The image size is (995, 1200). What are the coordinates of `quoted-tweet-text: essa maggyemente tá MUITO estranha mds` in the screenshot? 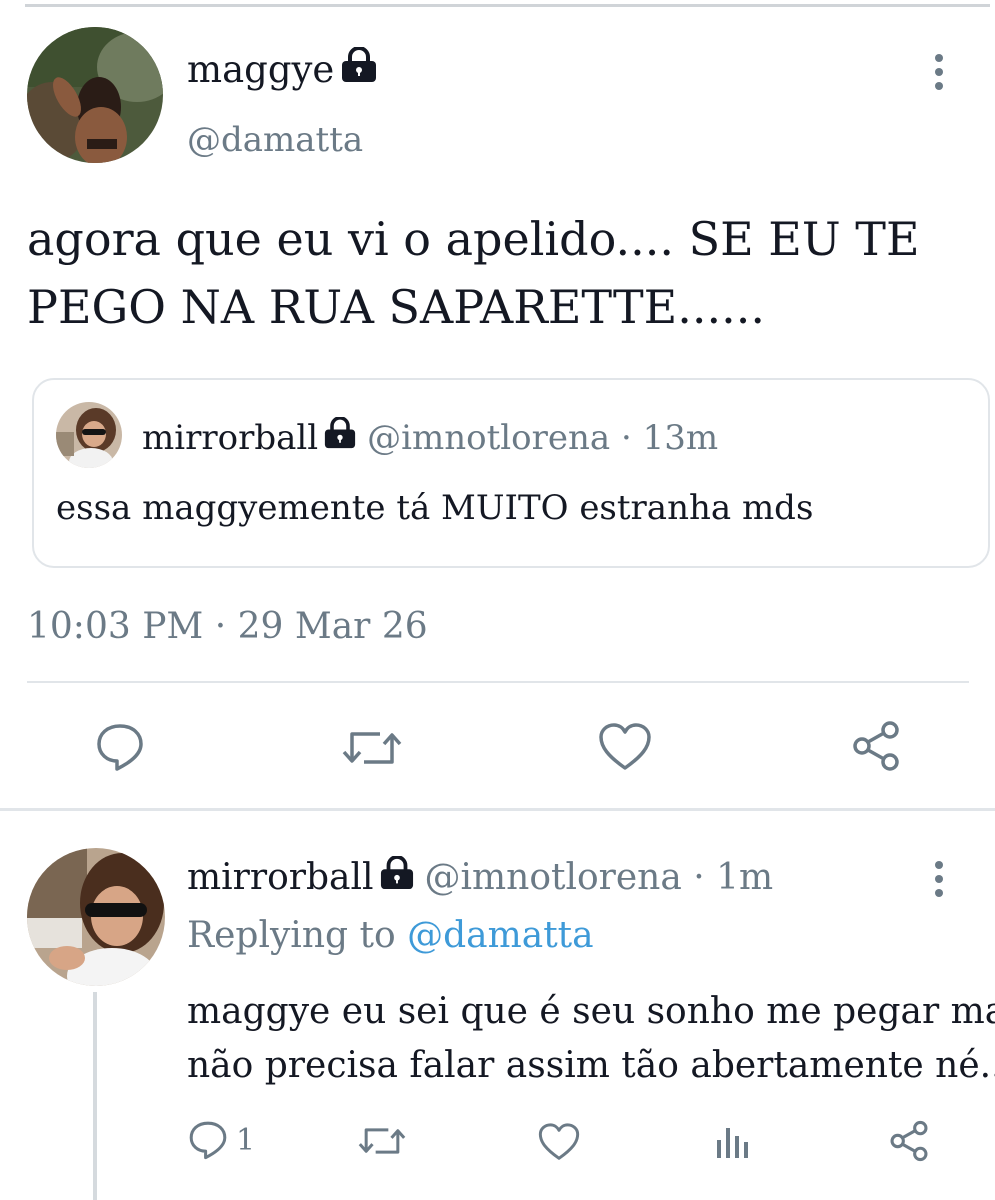 It's located at (435, 508).